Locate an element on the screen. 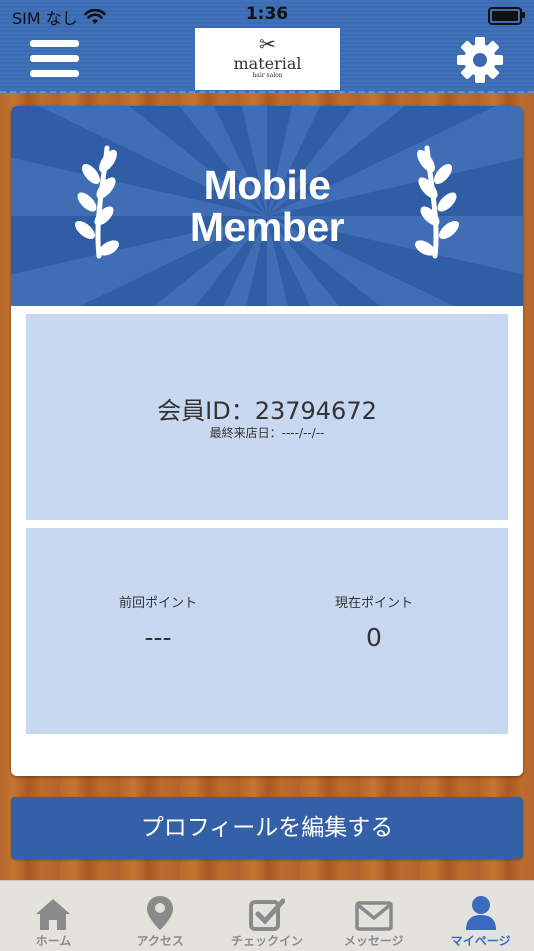 The height and width of the screenshot is (951, 534). tab-bar: ホーム アクセス チェックイン メッセージ マイページ is located at coordinates (267, 915).